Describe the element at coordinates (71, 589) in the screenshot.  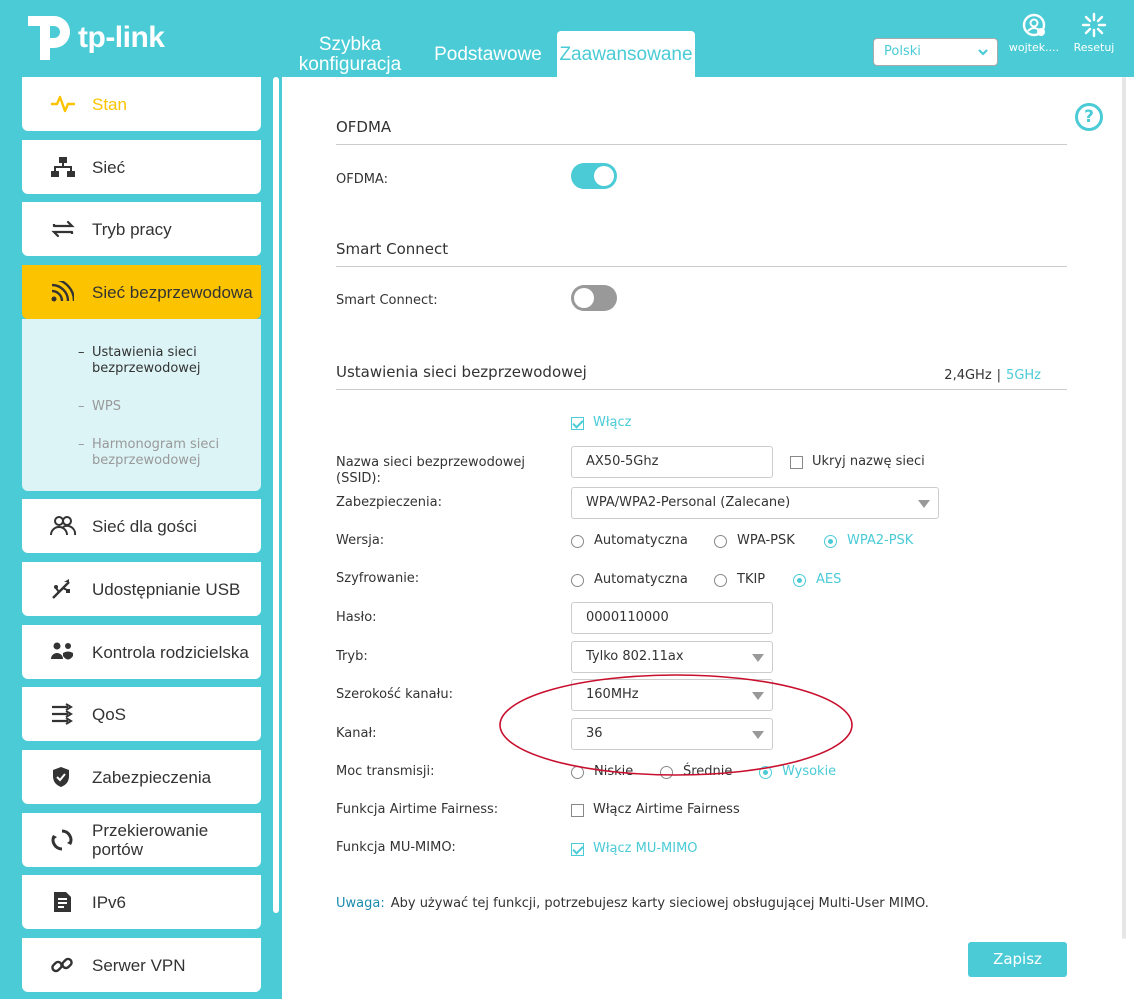
I see `usb-icon` at that location.